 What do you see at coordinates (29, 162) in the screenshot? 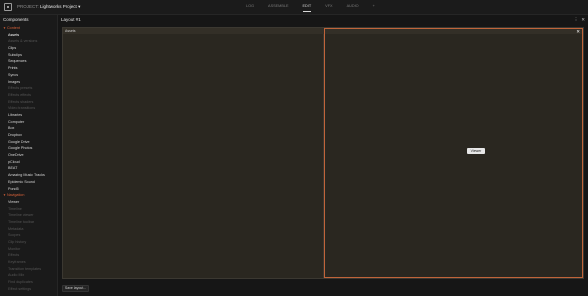
I see `component-item-pcloud: pCloud` at bounding box center [29, 162].